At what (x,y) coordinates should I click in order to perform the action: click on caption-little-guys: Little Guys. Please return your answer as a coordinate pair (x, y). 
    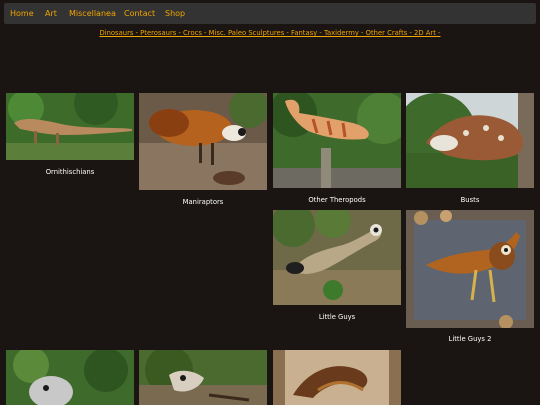
    Looking at the image, I should click on (337, 317).